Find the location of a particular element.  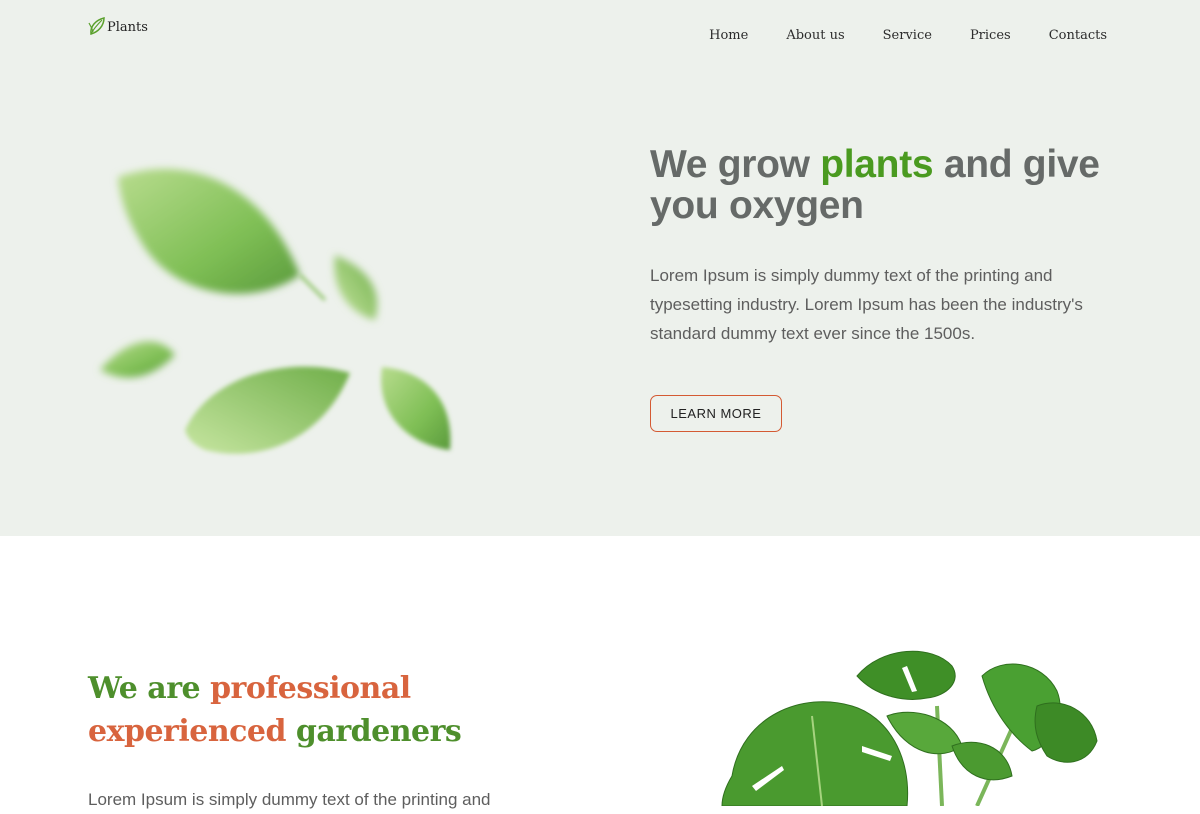

learn-more-button: LEARN MORE is located at coordinates (716, 413).